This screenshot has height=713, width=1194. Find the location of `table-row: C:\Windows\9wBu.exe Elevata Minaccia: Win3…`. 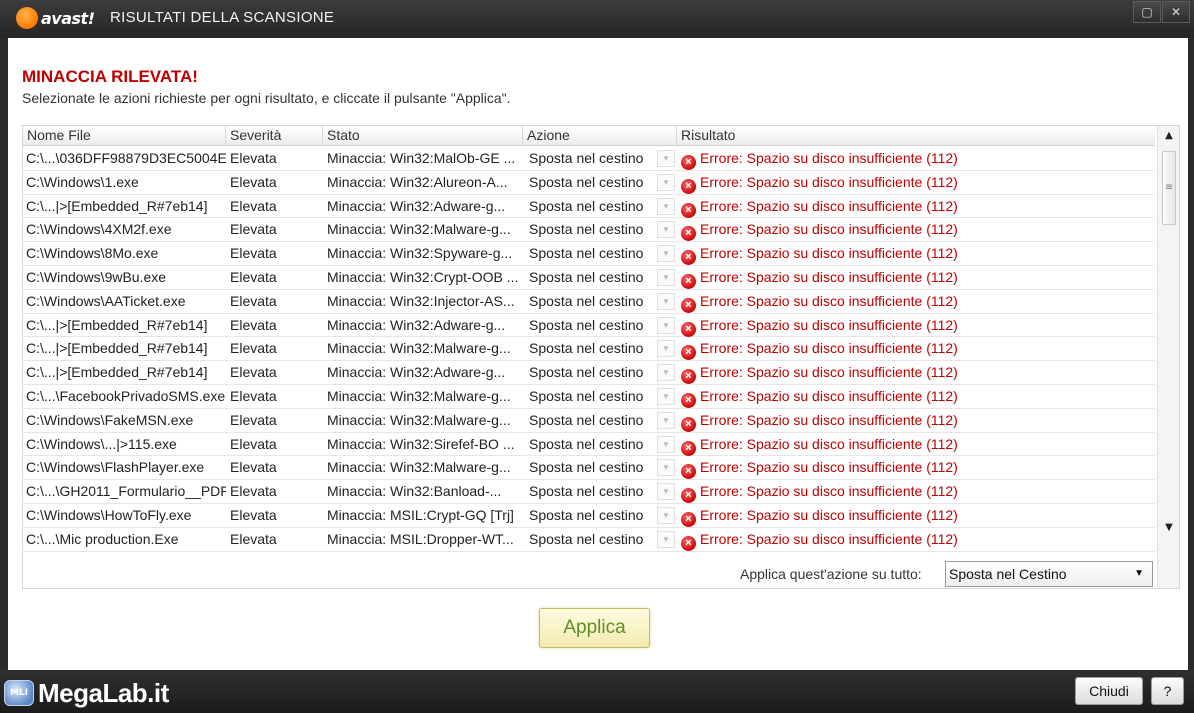

table-row: C:\Windows\9wBu.exe Elevata Minaccia: Win3… is located at coordinates (589, 278).